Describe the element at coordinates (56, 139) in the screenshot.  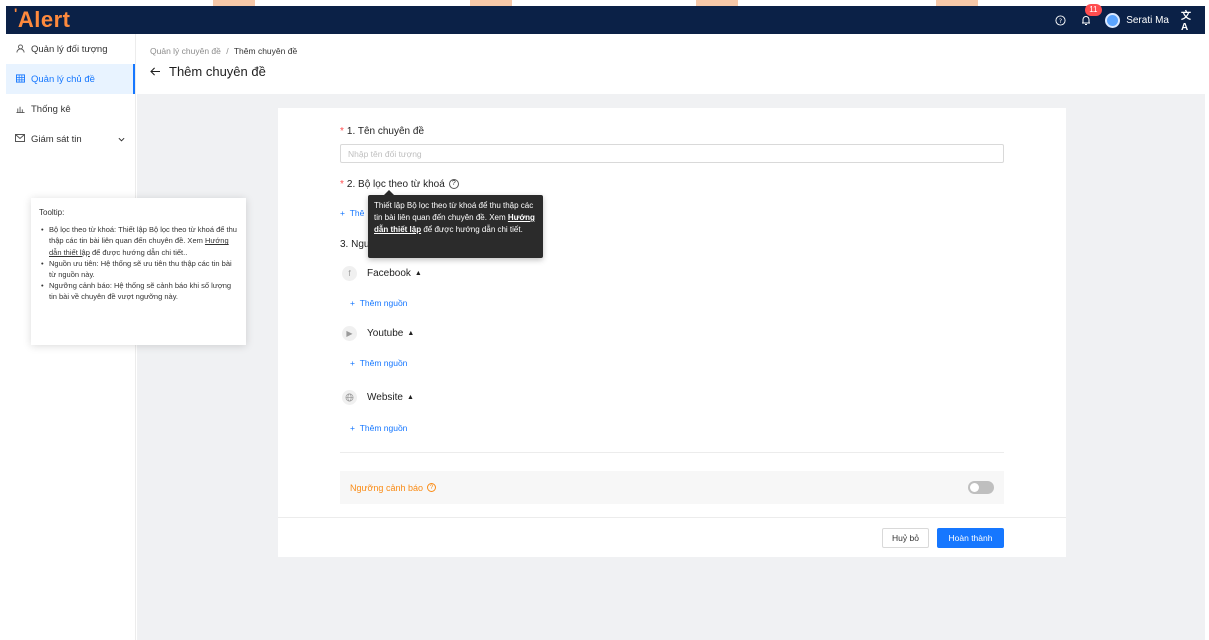
I see `sidebar-item-label: Giám sát tin` at that location.